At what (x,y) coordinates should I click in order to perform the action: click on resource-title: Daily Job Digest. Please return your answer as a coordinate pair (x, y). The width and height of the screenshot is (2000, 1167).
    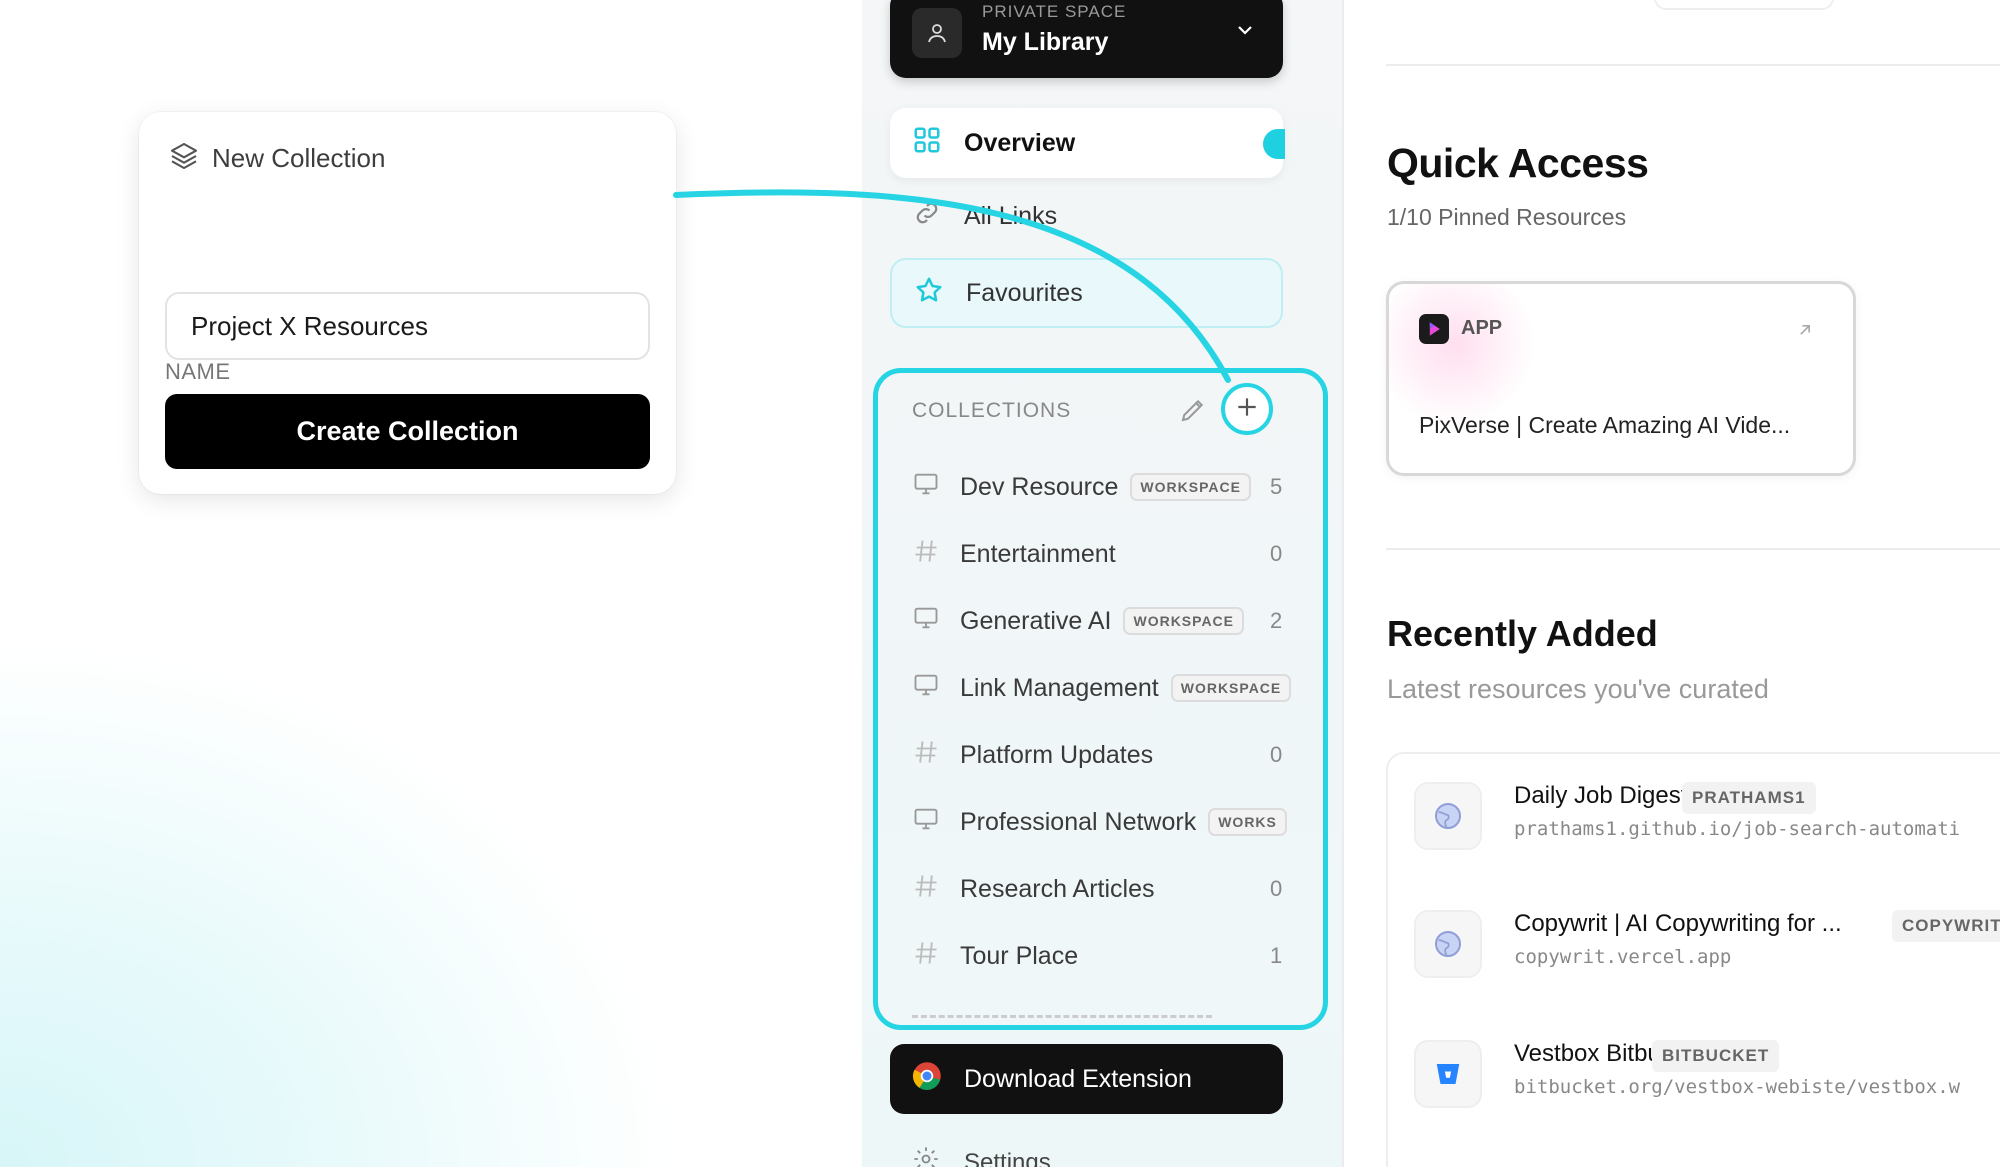
    Looking at the image, I should click on (1601, 795).